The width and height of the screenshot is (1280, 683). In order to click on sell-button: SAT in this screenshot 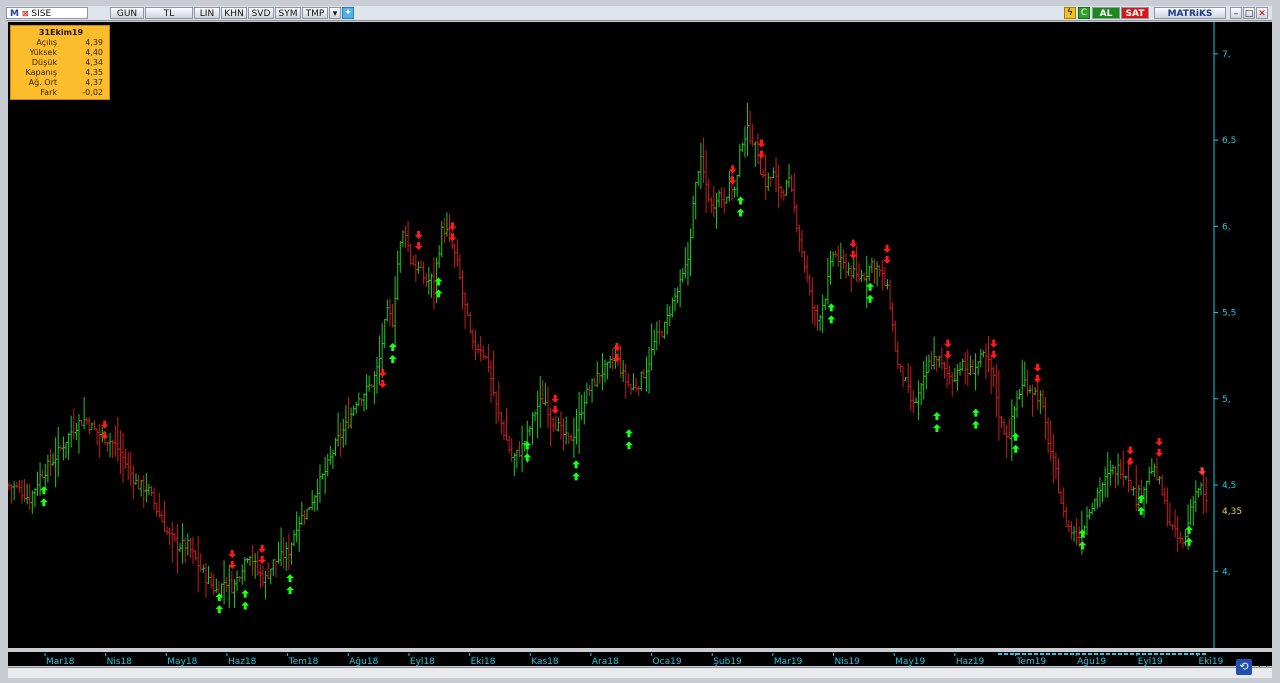, I will do `click(1135, 13)`.